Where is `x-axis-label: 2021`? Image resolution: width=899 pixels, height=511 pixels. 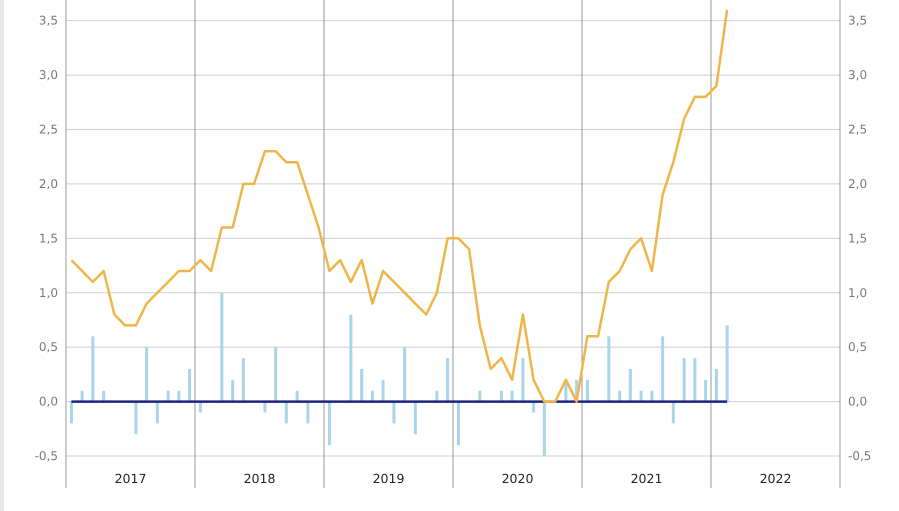 x-axis-label: 2021 is located at coordinates (646, 478).